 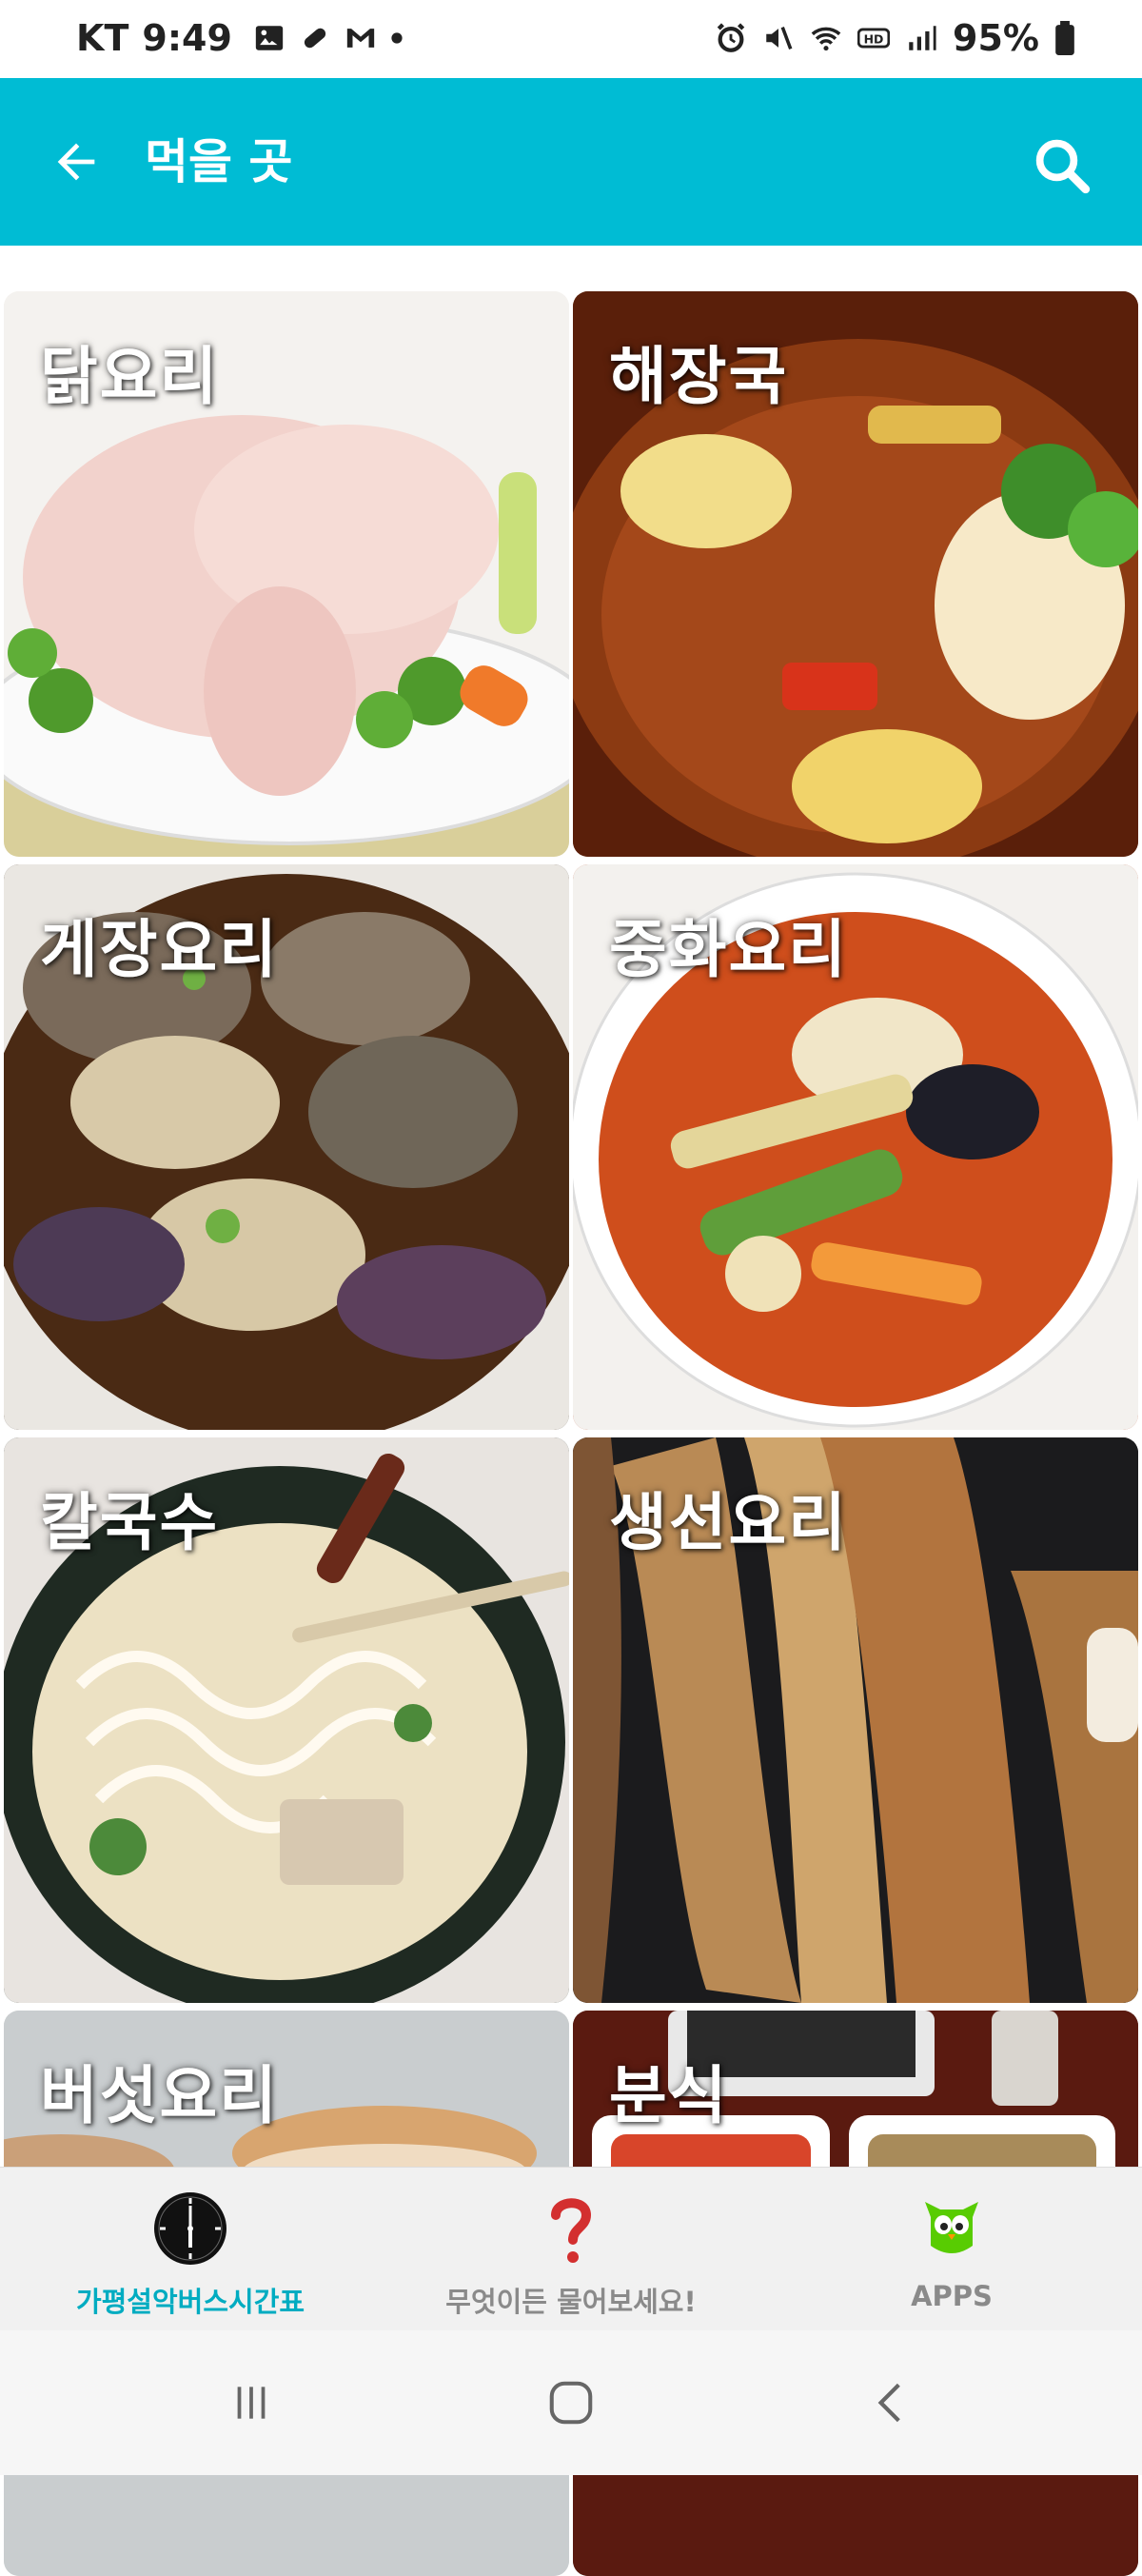 I want to click on search-icon, so click(x=1063, y=166).